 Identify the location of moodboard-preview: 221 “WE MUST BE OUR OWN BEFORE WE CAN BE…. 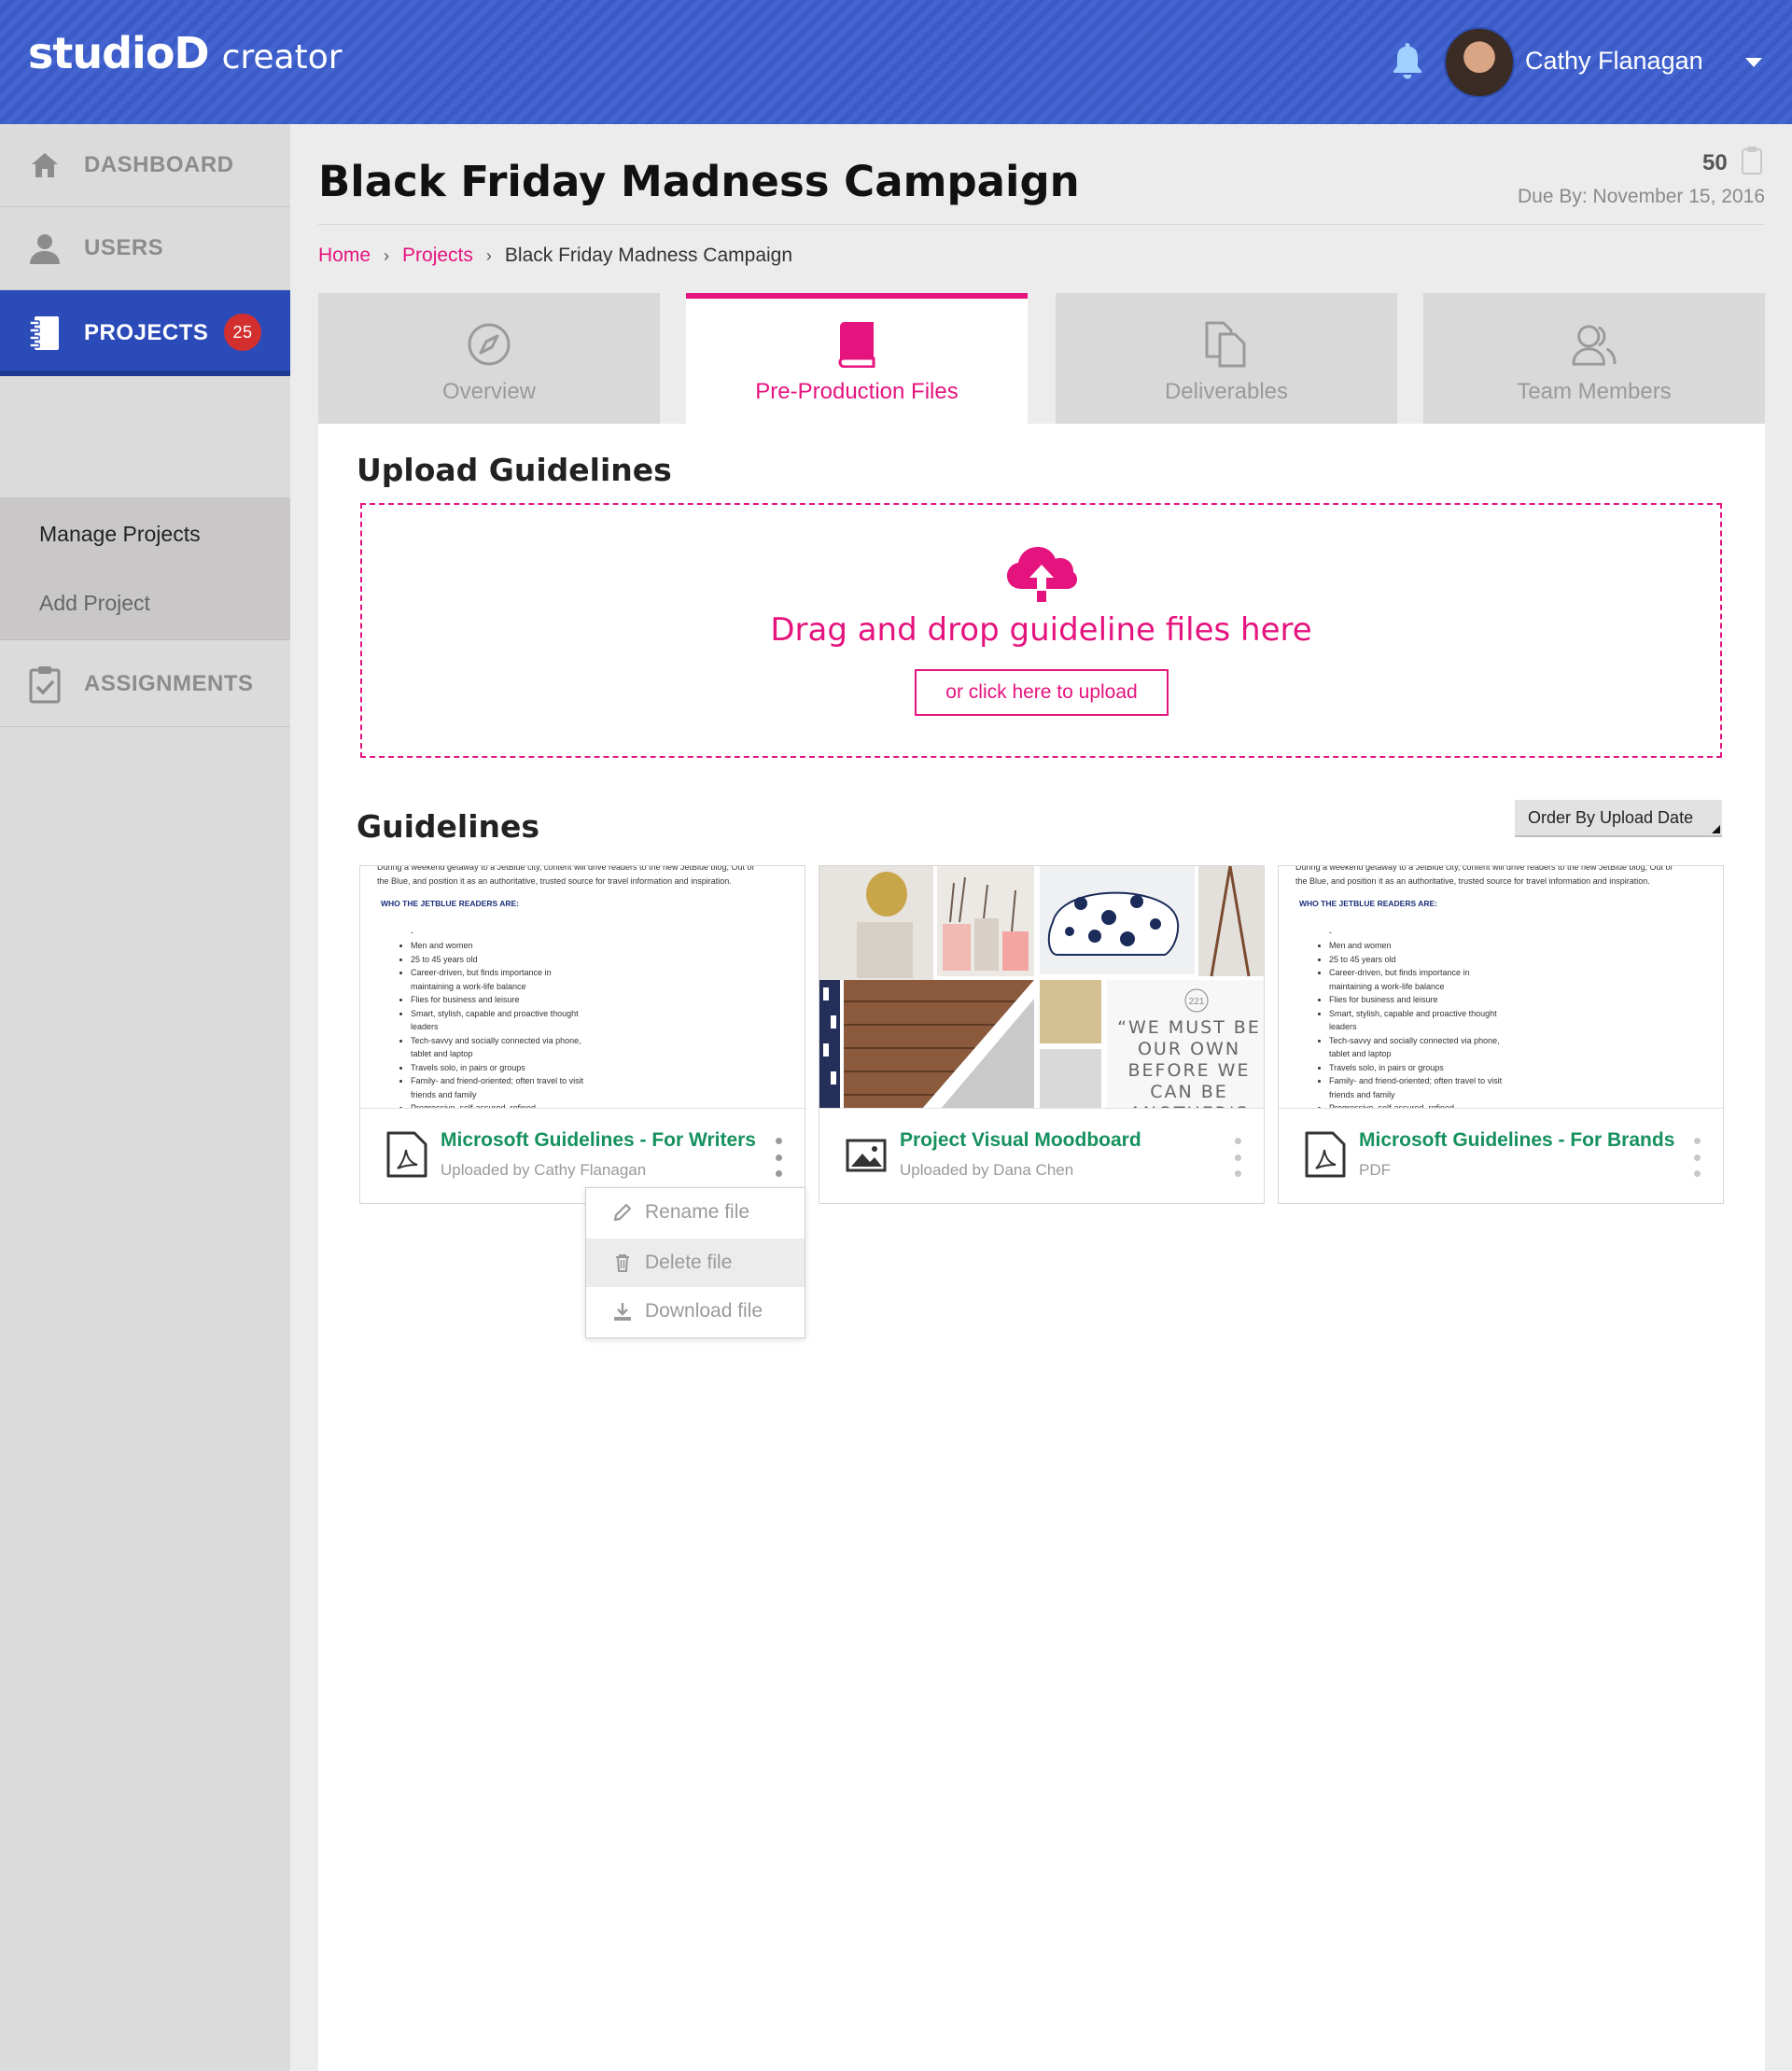
(1041, 987).